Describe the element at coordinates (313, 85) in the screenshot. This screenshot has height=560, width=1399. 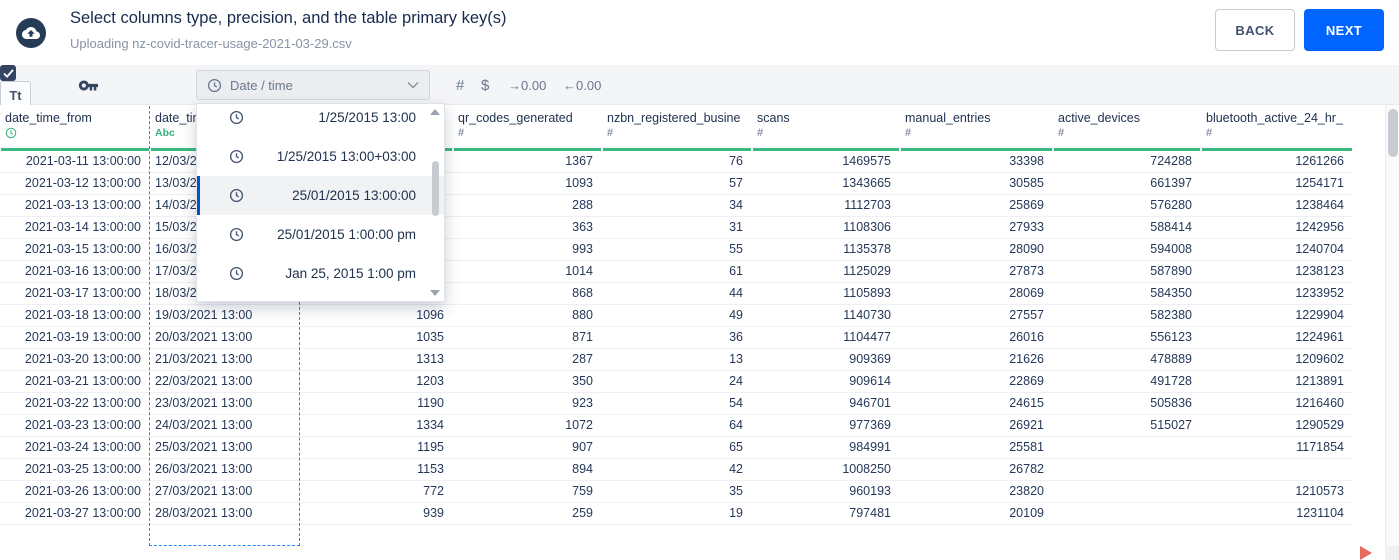
I see `date-format-dropdown: Date / time` at that location.